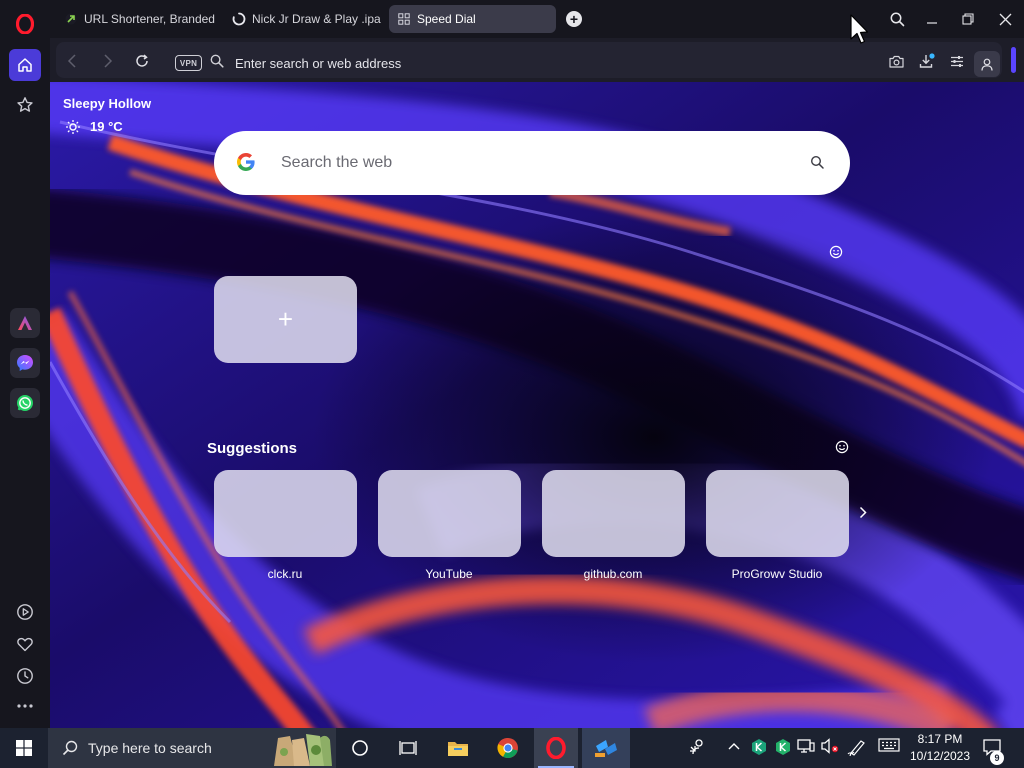  What do you see at coordinates (449, 513) in the screenshot?
I see `suggestion-tile-youtube` at bounding box center [449, 513].